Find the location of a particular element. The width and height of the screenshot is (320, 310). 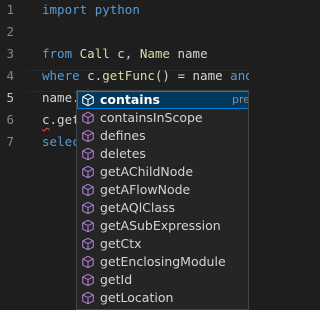

code-token: c. is located at coordinates (95, 75).